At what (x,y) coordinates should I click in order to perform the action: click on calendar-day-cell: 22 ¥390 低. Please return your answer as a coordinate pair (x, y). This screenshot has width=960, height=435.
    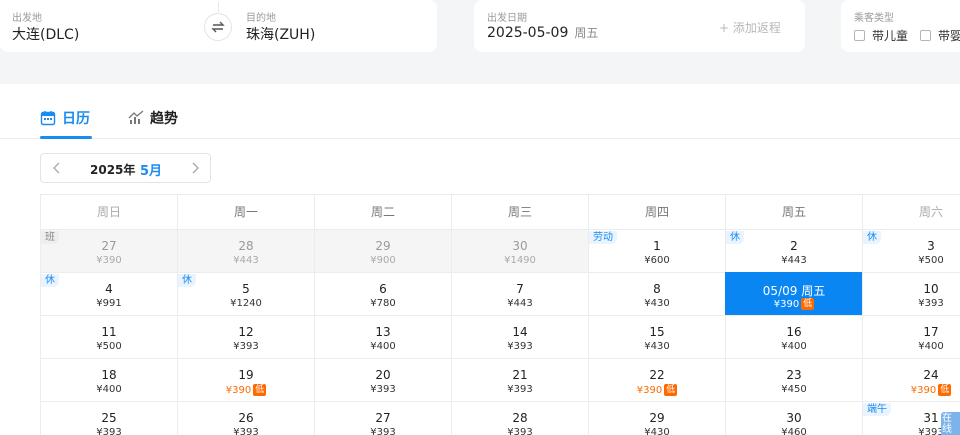
    Looking at the image, I should click on (656, 379).